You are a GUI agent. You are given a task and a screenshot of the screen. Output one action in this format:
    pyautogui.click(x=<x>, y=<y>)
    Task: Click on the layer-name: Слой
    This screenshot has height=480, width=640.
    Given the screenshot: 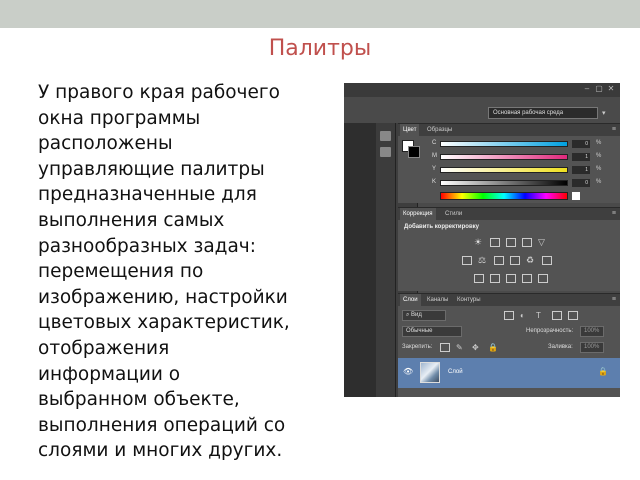 What is the action you would take?
    pyautogui.click(x=455, y=372)
    